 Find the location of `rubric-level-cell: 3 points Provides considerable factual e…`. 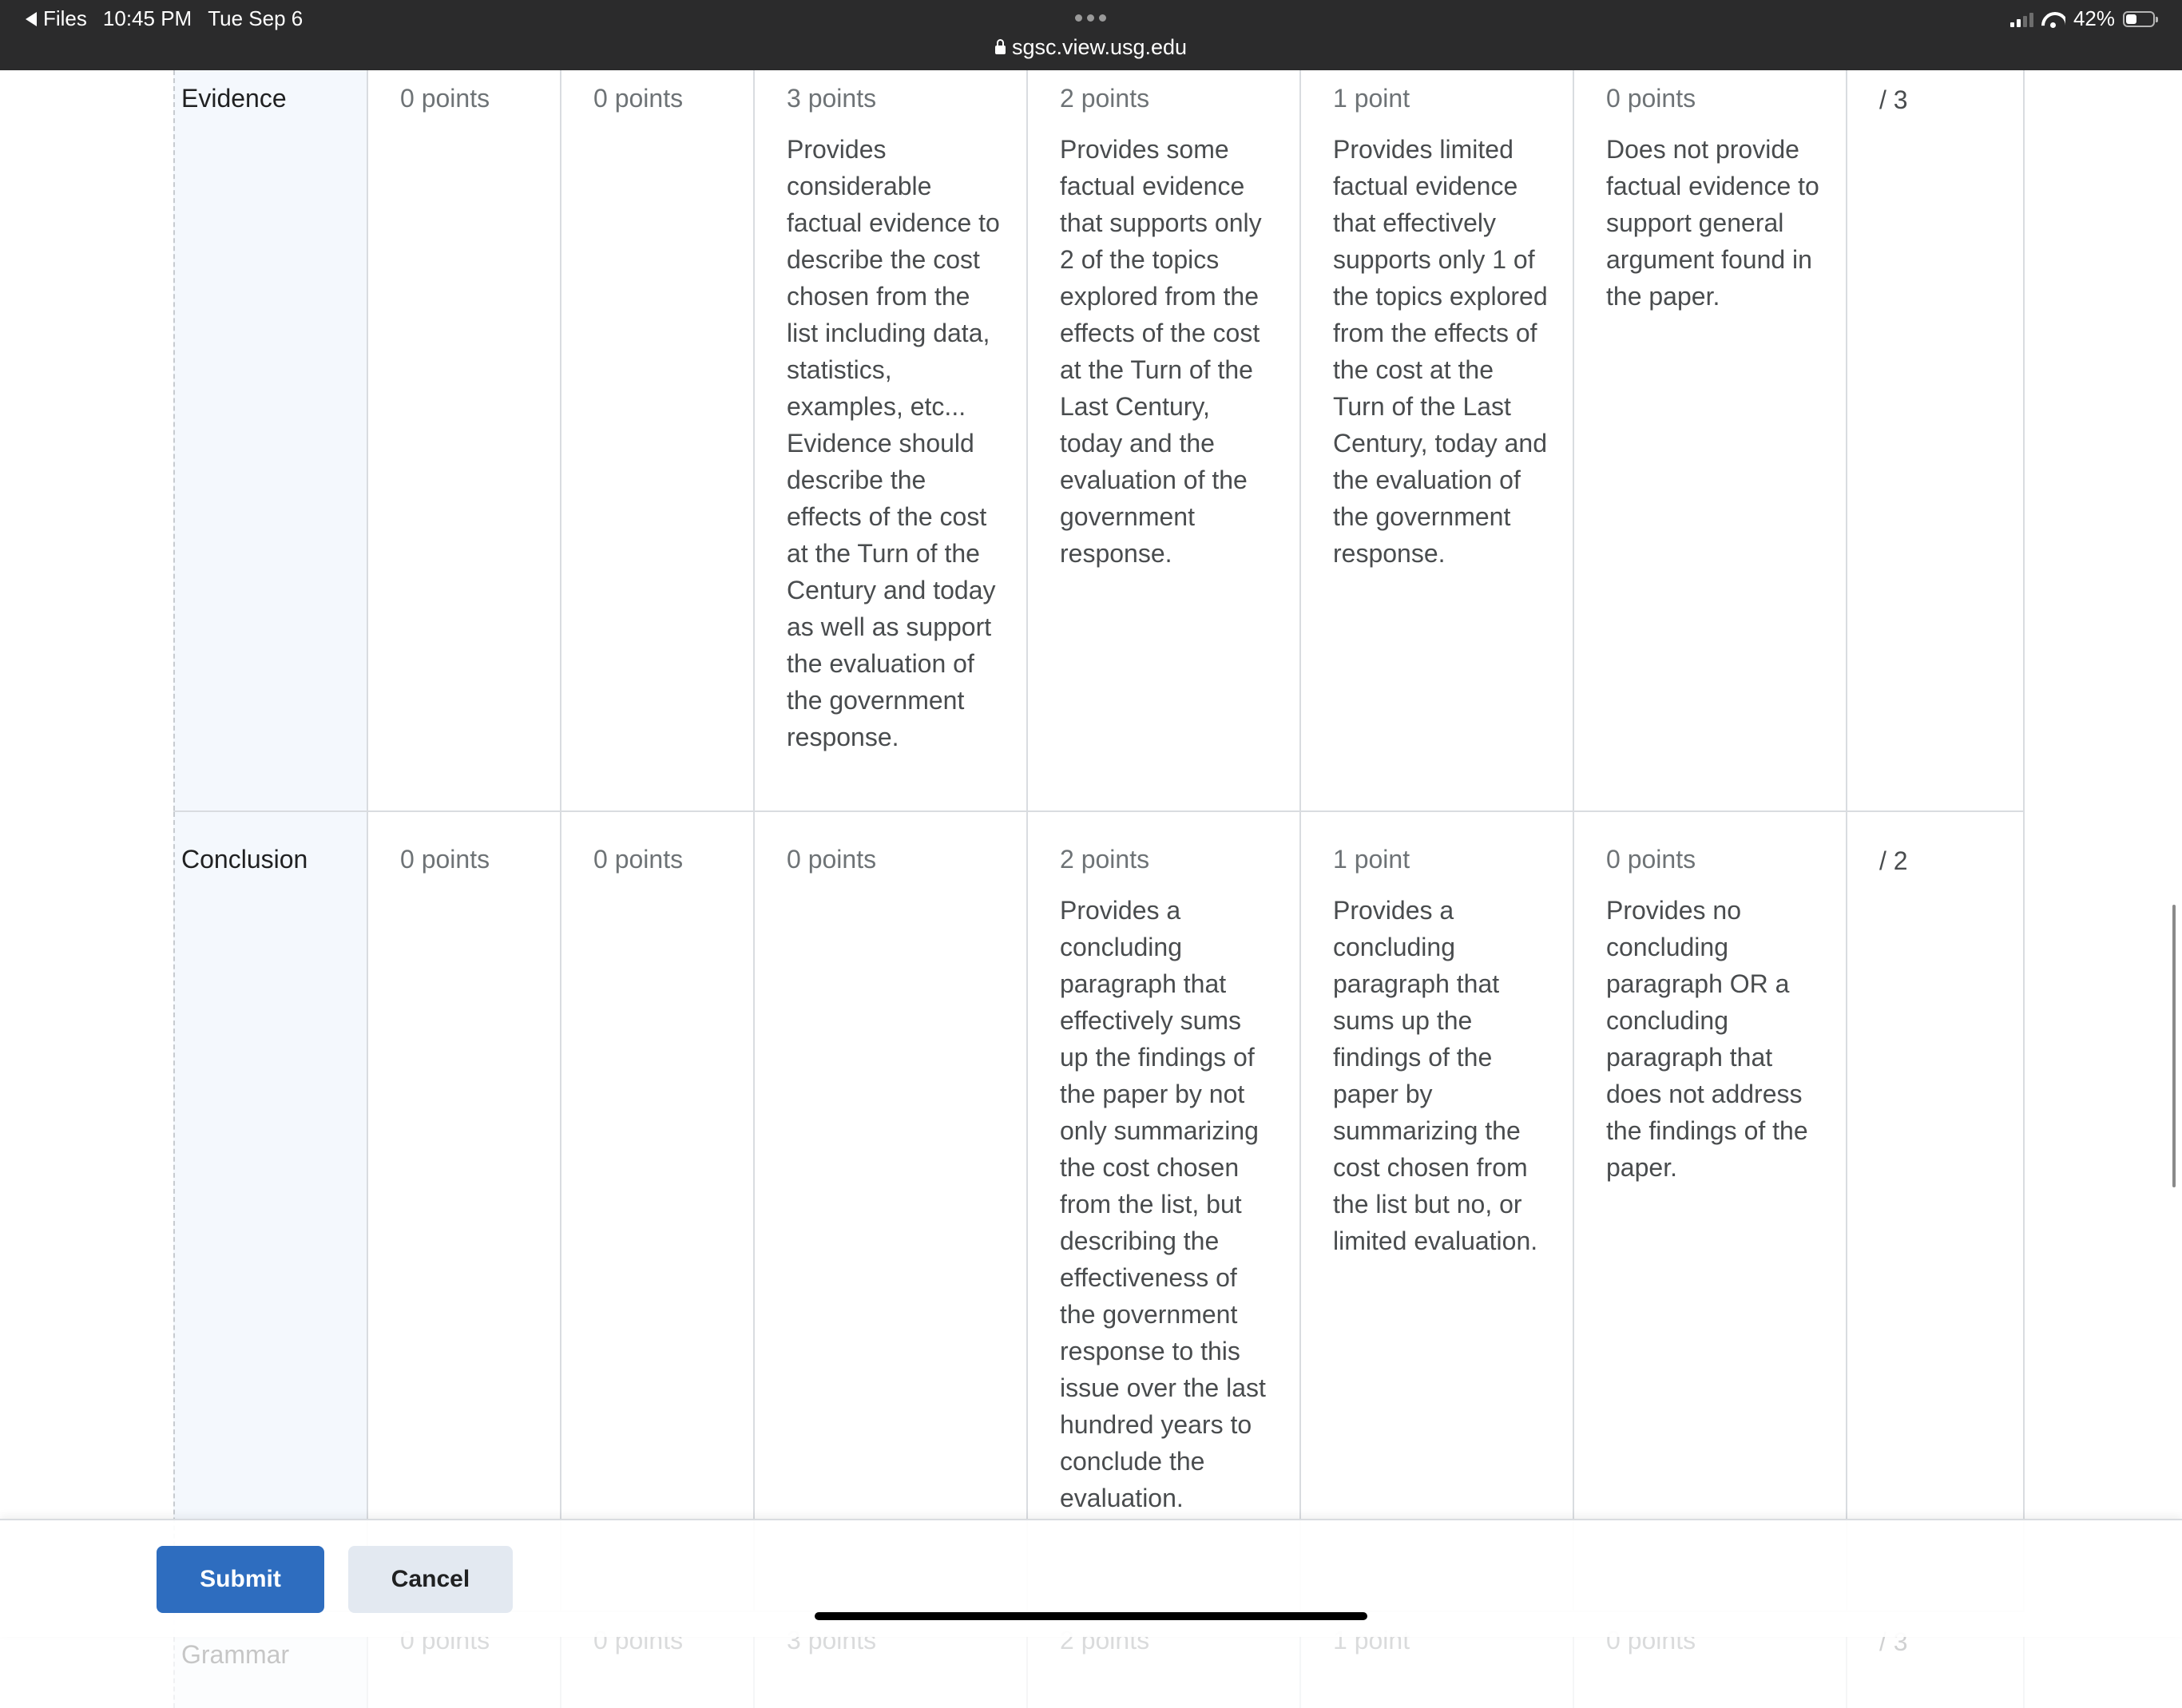

rubric-level-cell: 3 points Provides considerable factual e… is located at coordinates (891, 440).